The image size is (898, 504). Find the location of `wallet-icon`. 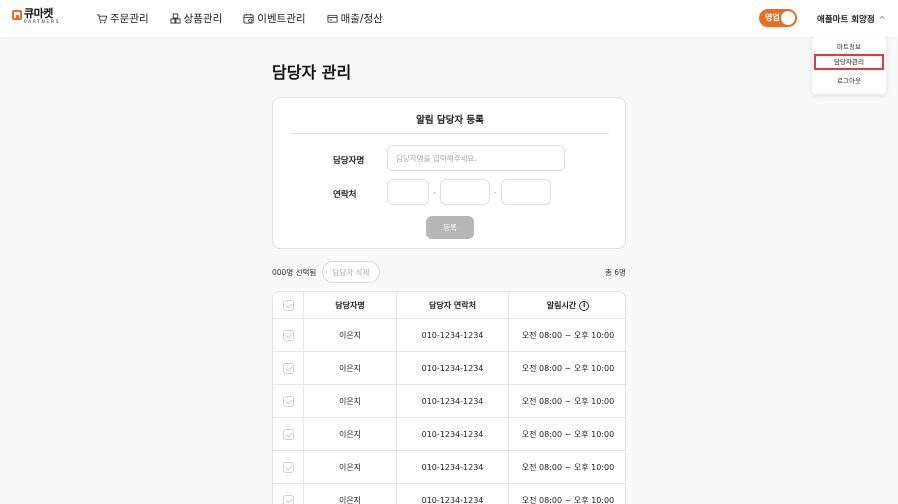

wallet-icon is located at coordinates (332, 18).